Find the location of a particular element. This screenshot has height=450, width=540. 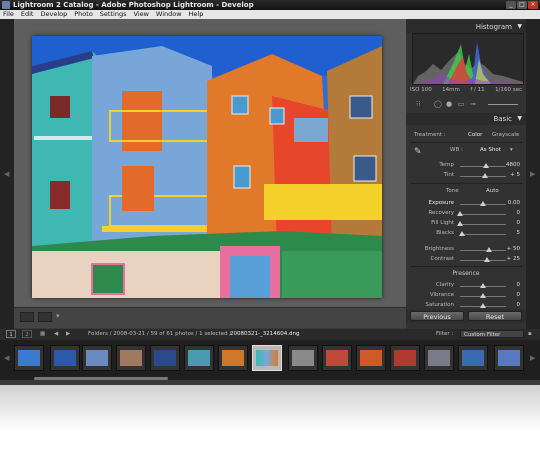

graduated-filter-icon: ▭ is located at coordinates (461, 104).